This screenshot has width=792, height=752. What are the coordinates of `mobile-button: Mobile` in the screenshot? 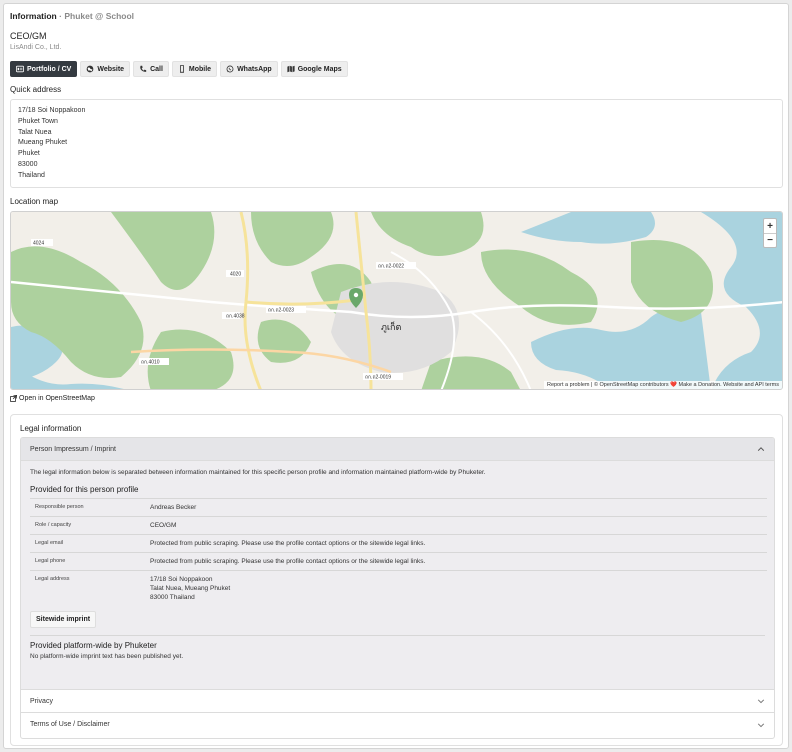 It's located at (194, 69).